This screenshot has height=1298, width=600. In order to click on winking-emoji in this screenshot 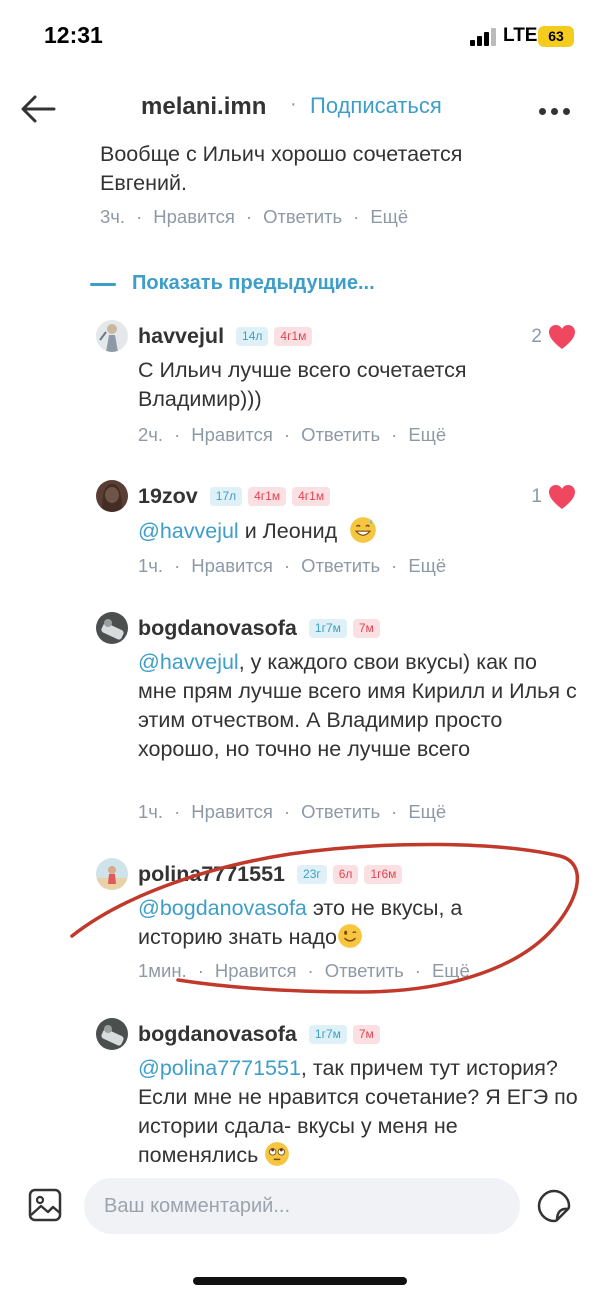, I will do `click(350, 936)`.